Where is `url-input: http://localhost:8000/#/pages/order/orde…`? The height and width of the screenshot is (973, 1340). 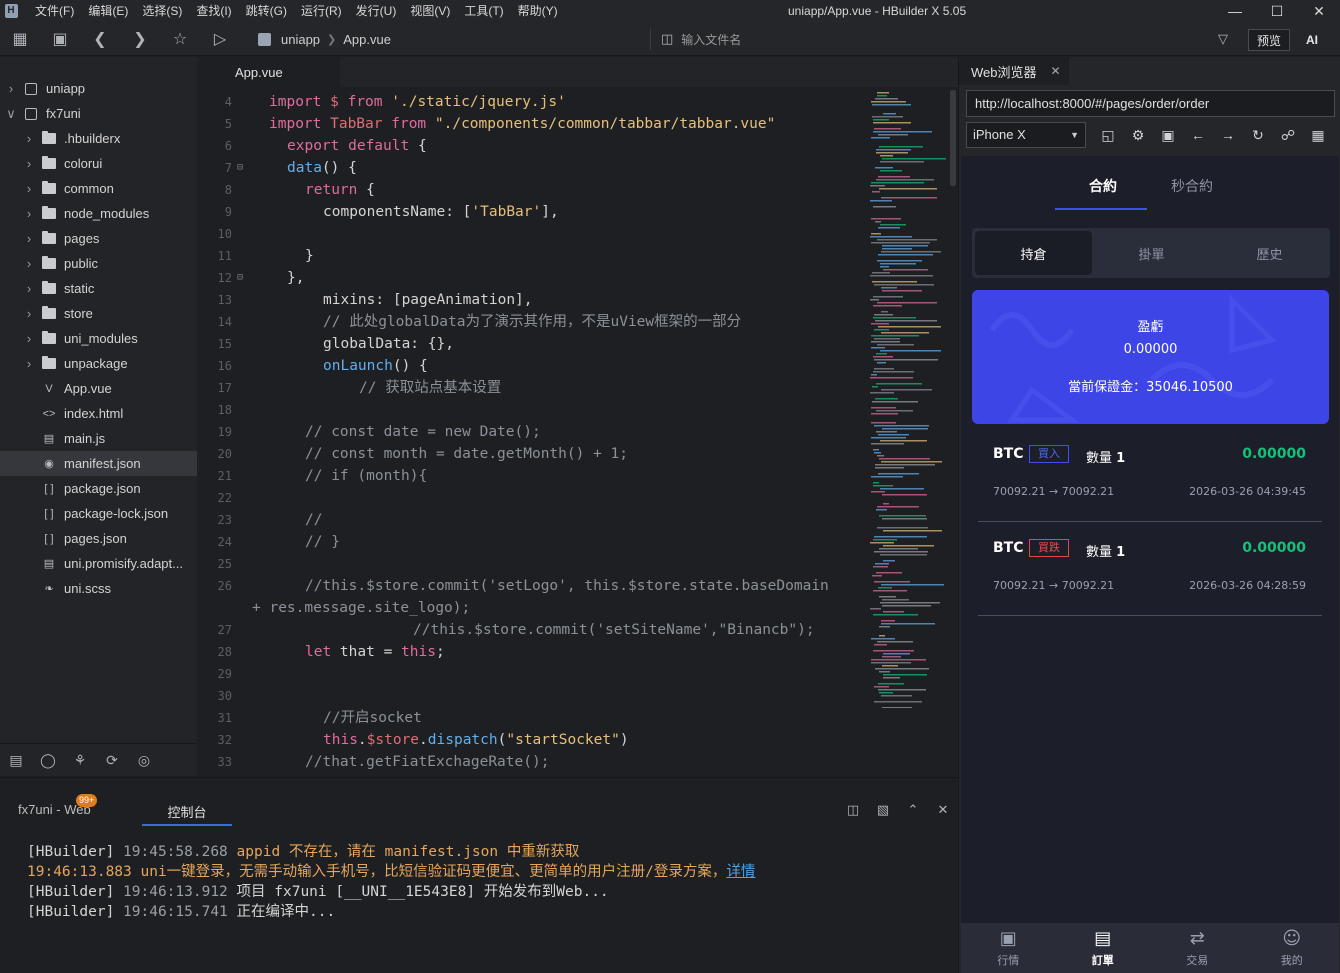
url-input: http://localhost:8000/#/pages/order/orde… is located at coordinates (1150, 103).